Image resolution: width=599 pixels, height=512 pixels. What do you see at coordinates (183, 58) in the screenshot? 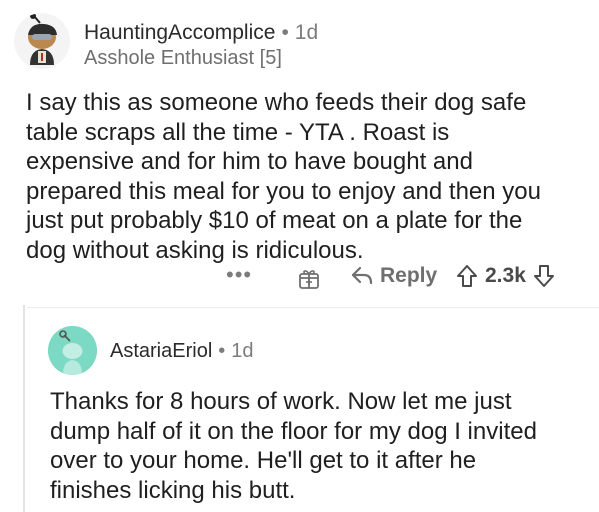
I see `user-flair: Asshole Enthusiast [5]` at bounding box center [183, 58].